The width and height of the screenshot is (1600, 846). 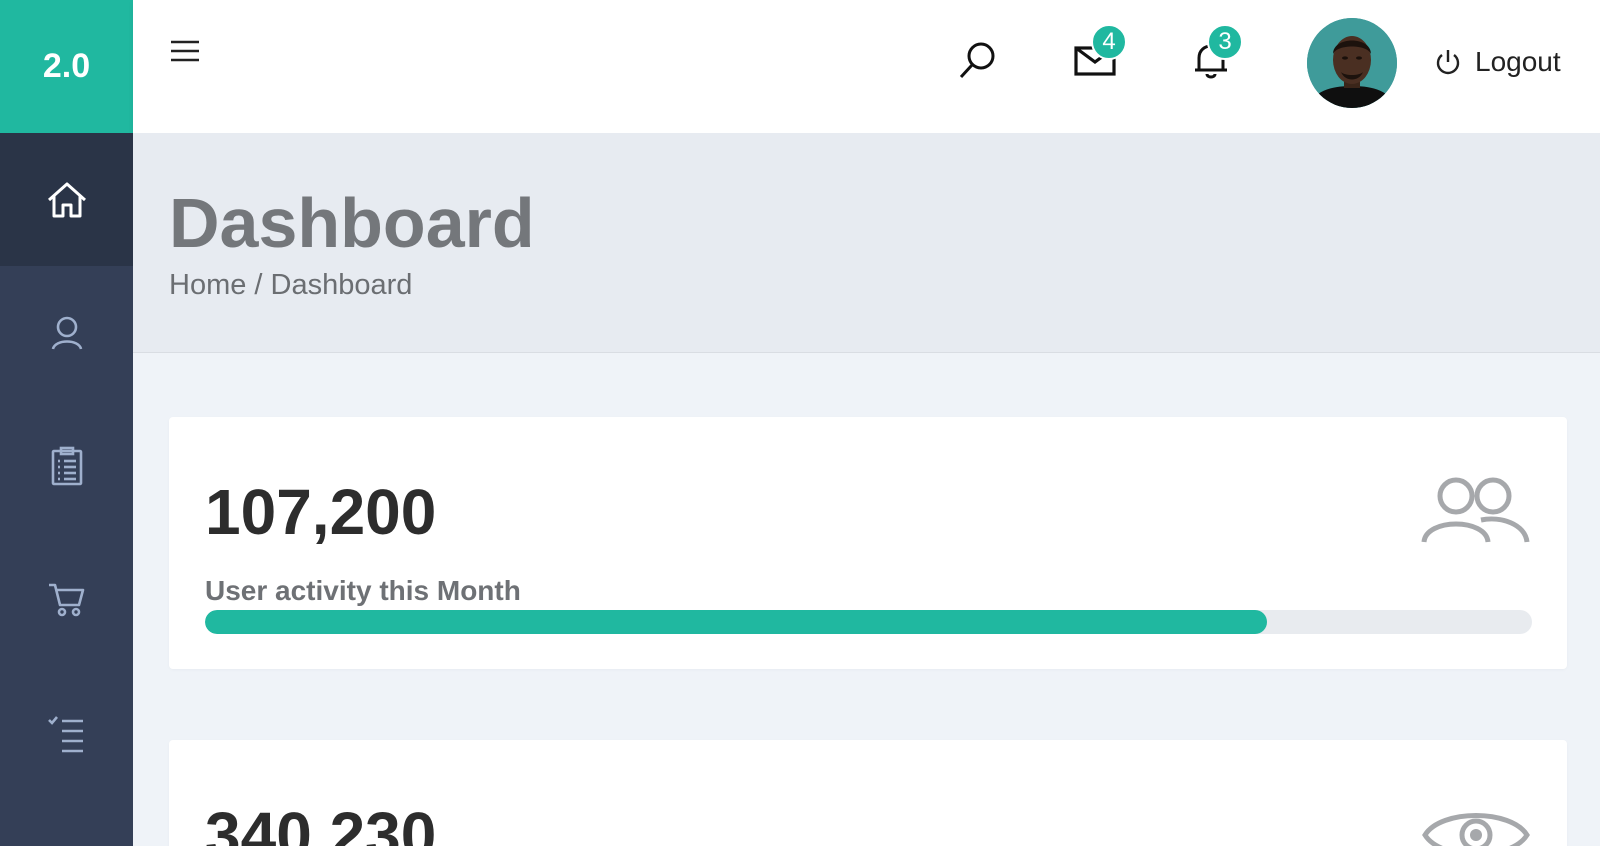 I want to click on brand-label: 2.0, so click(x=66, y=66).